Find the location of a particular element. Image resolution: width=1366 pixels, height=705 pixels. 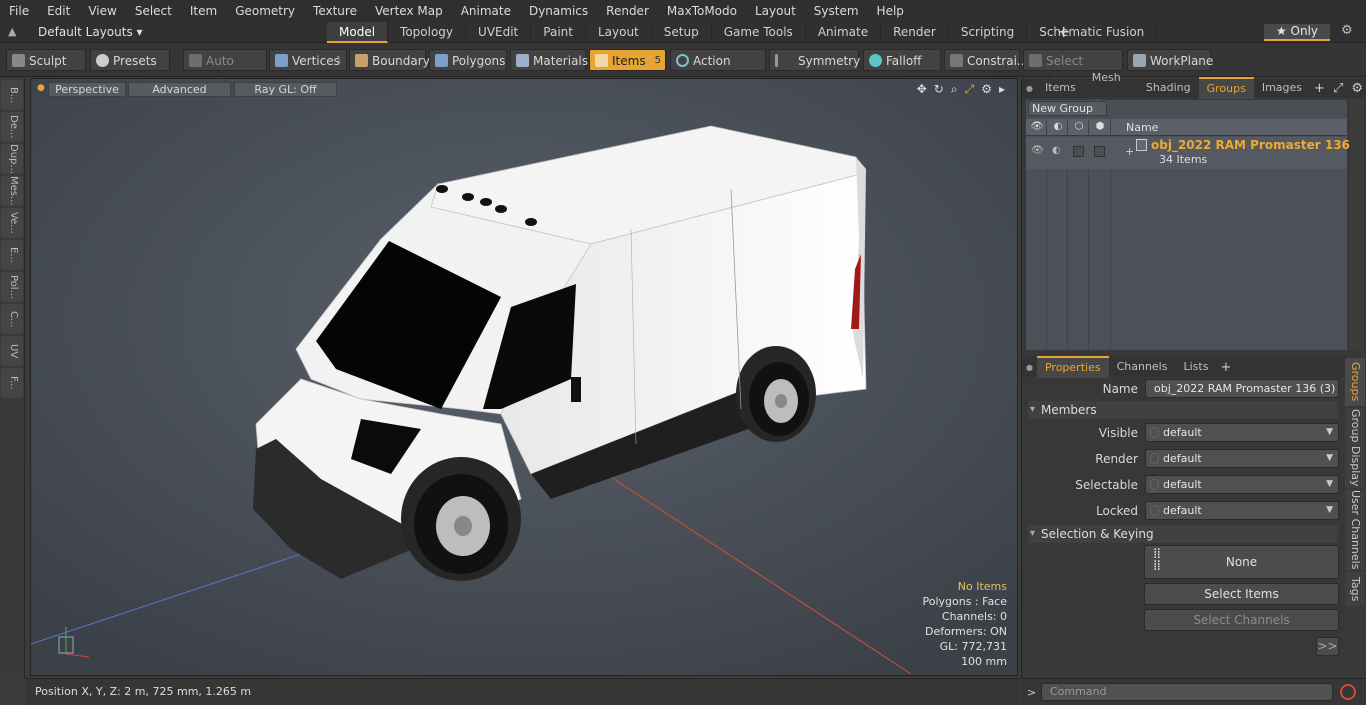

layout-gear-icon: ⚙ is located at coordinates (1347, 30).